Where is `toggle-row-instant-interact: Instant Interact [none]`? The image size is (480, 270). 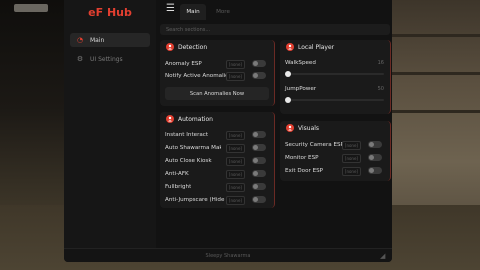 toggle-row-instant-interact: Instant Interact [none] is located at coordinates (217, 135).